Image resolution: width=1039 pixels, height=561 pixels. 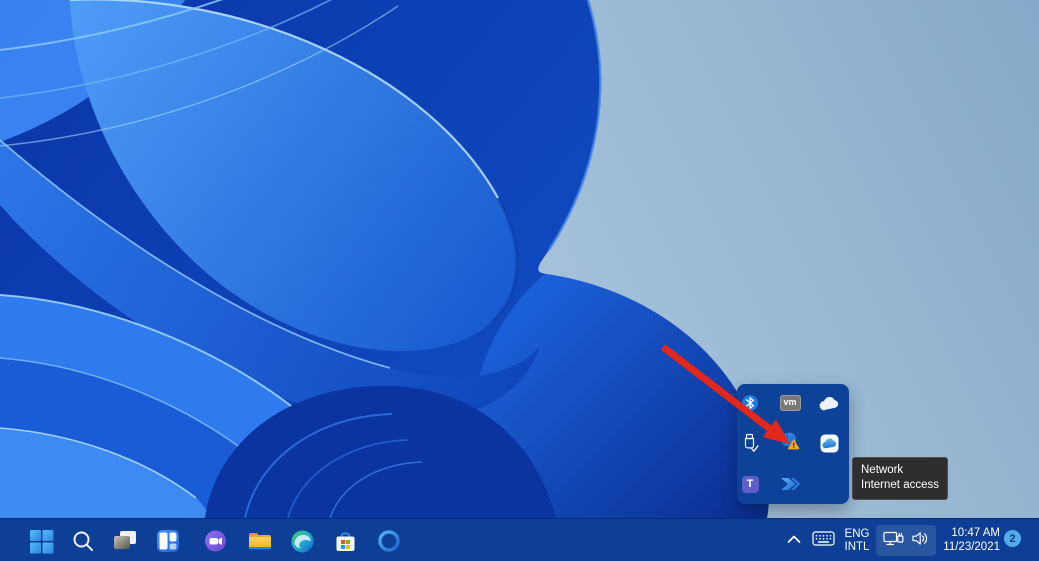 What do you see at coordinates (900, 478) in the screenshot?
I see `network-tooltip: Network Internet access` at bounding box center [900, 478].